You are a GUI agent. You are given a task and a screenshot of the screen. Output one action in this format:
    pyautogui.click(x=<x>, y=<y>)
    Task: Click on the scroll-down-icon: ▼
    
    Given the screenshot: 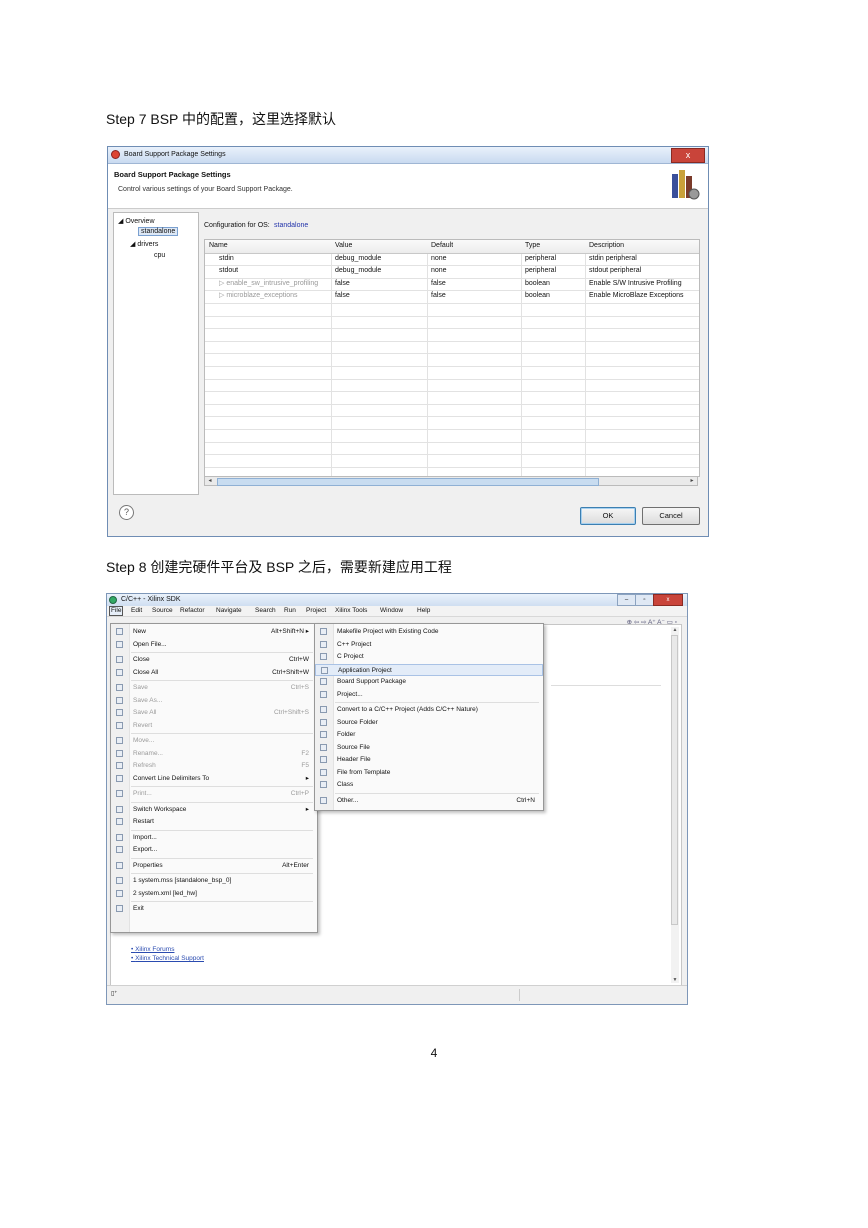 What is the action you would take?
    pyautogui.click(x=675, y=980)
    